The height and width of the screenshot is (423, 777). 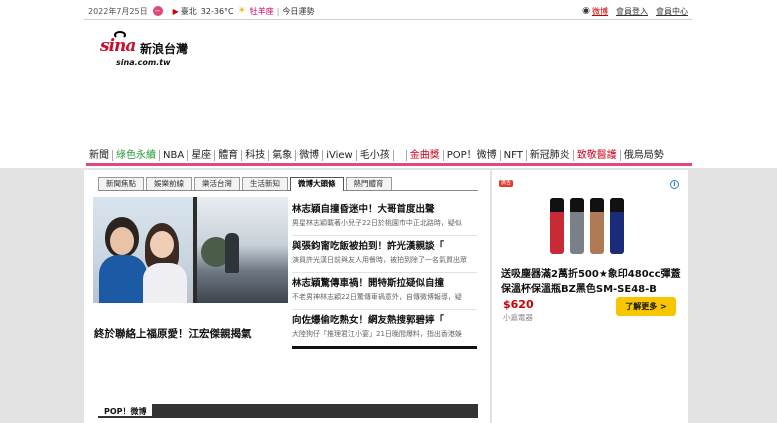 I want to click on calendar-icon: −, so click(x=157, y=11).